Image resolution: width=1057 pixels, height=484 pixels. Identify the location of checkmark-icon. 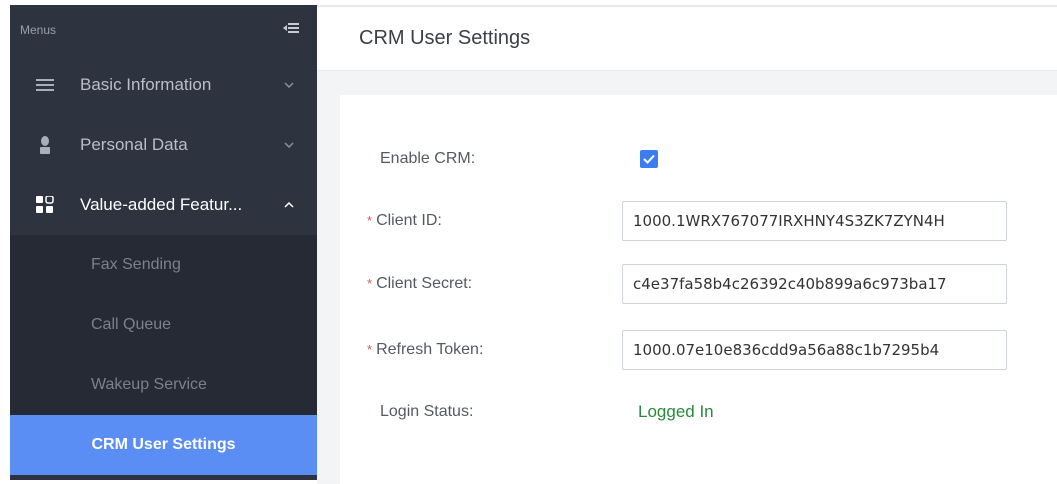
(649, 159).